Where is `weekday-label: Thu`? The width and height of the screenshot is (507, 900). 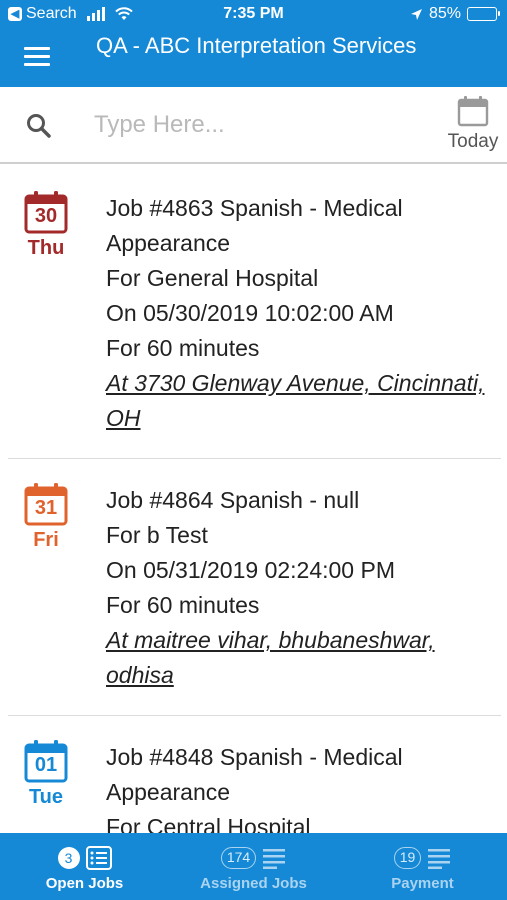
weekday-label: Thu is located at coordinates (46, 248).